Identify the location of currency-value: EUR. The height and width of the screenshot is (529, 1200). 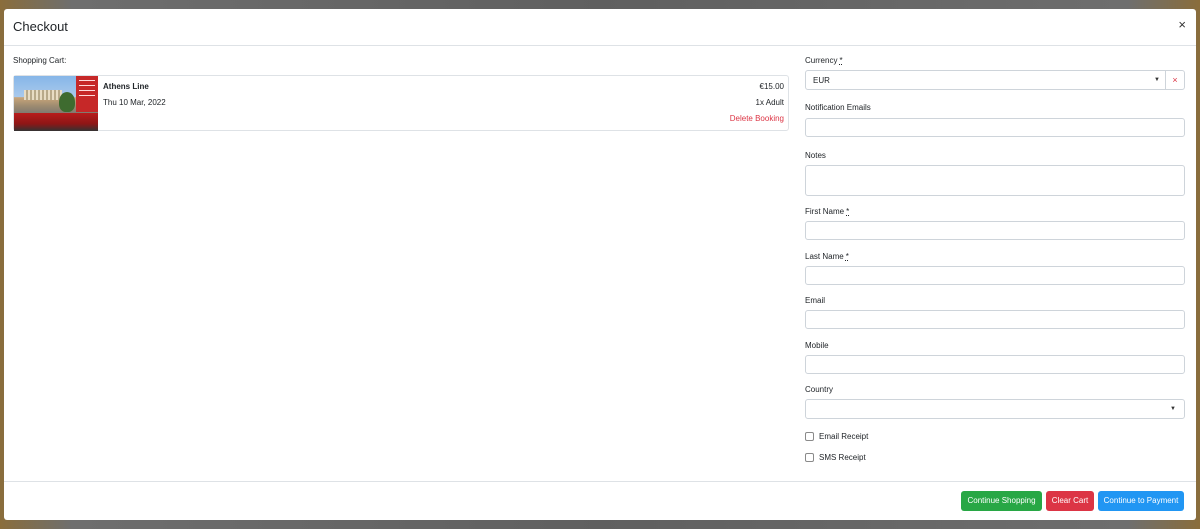
(821, 80).